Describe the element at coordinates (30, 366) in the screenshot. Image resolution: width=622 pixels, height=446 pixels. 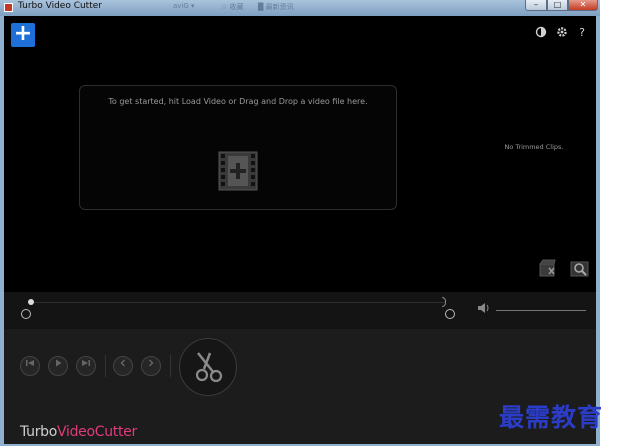
I see `previous-frame-button` at that location.